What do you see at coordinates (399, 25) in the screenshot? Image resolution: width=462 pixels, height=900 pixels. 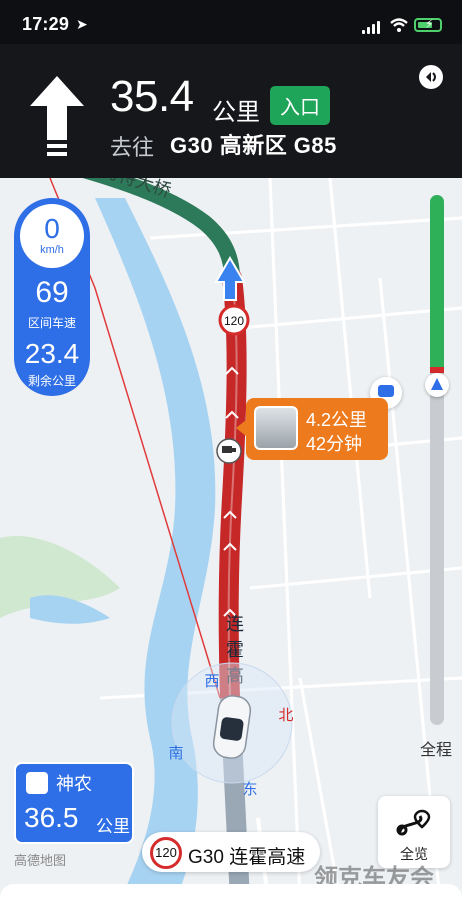 I see `wifi-icon` at bounding box center [399, 25].